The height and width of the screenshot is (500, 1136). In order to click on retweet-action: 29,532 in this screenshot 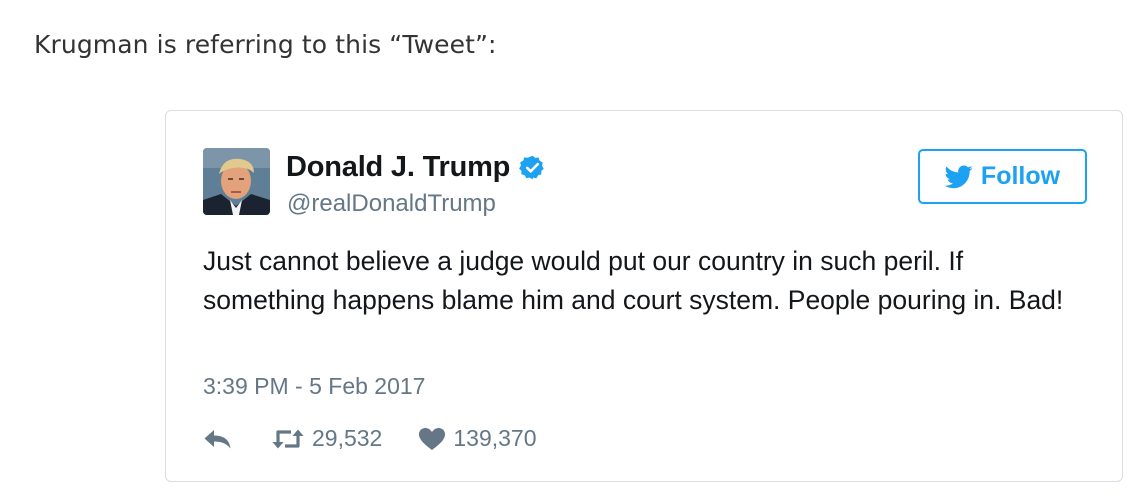, I will do `click(307, 438)`.